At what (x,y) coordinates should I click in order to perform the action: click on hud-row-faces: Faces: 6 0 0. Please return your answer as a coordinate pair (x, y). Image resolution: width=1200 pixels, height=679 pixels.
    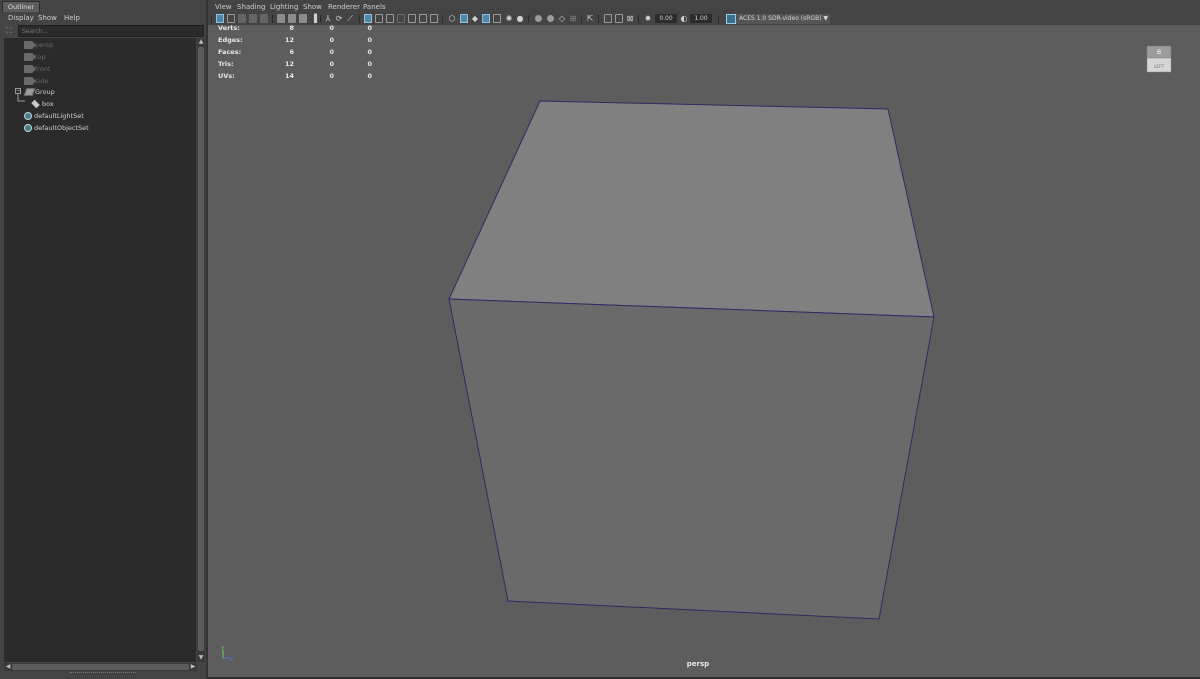
    Looking at the image, I should click on (298, 52).